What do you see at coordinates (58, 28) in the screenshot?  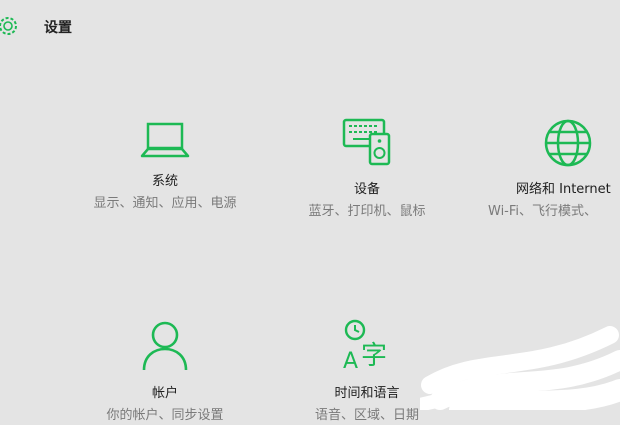 I see `page-title: 设置` at bounding box center [58, 28].